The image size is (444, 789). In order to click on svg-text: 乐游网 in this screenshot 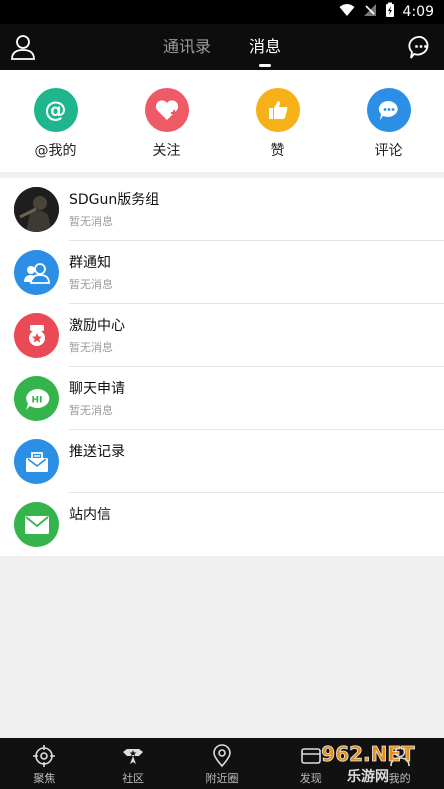, I will do `click(368, 776)`.